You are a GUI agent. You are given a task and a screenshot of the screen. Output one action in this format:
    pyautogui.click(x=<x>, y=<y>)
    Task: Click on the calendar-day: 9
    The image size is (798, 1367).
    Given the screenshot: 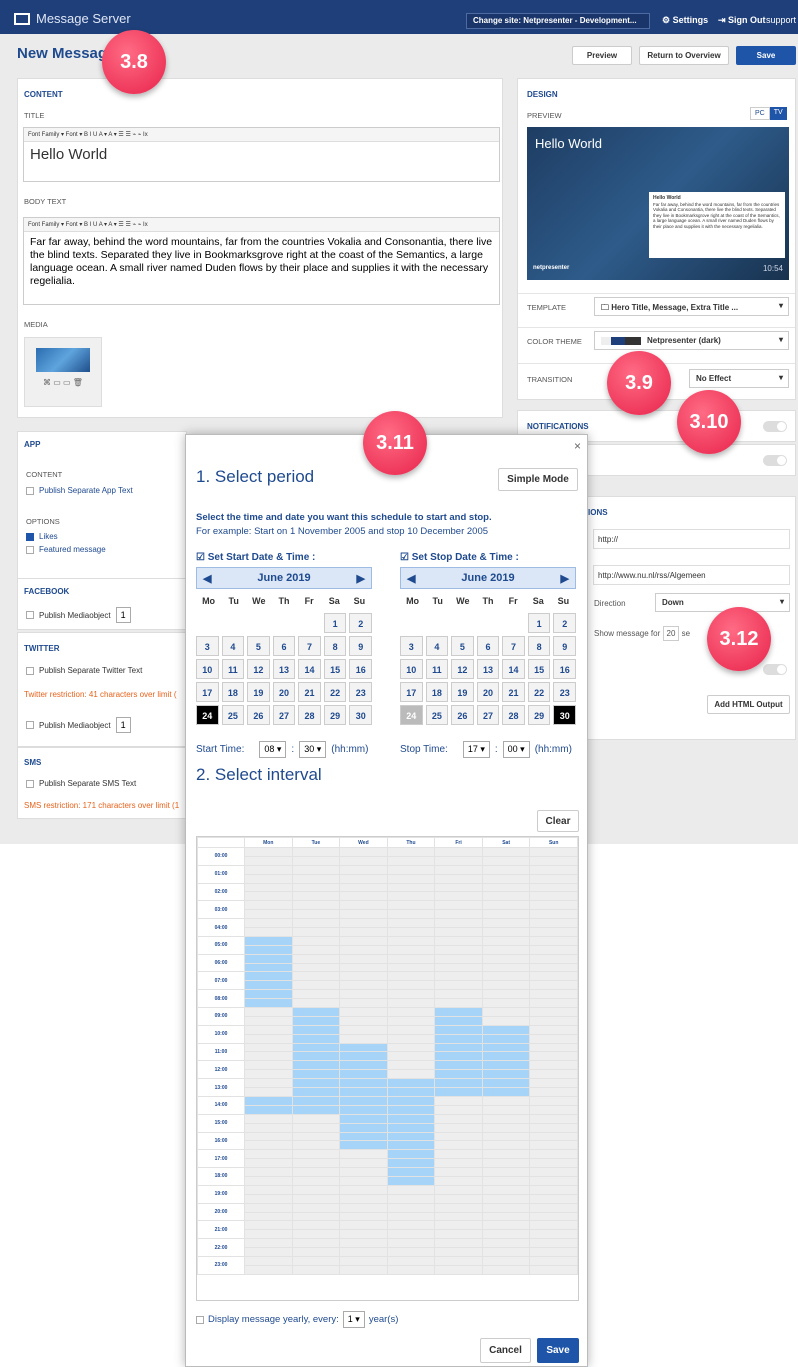 What is the action you would take?
    pyautogui.click(x=564, y=646)
    